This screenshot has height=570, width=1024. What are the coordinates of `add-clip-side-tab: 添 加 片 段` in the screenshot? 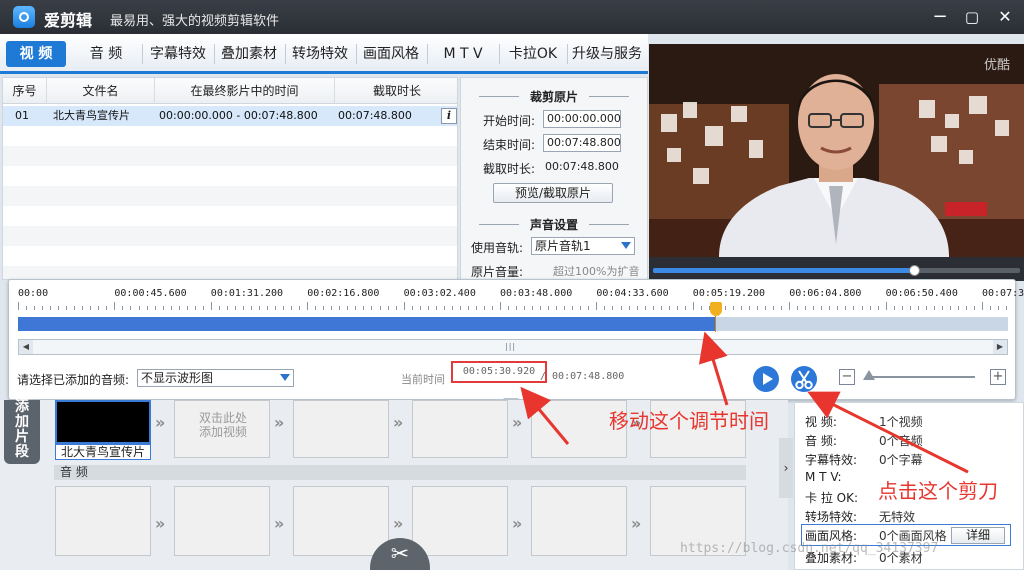 It's located at (22, 432).